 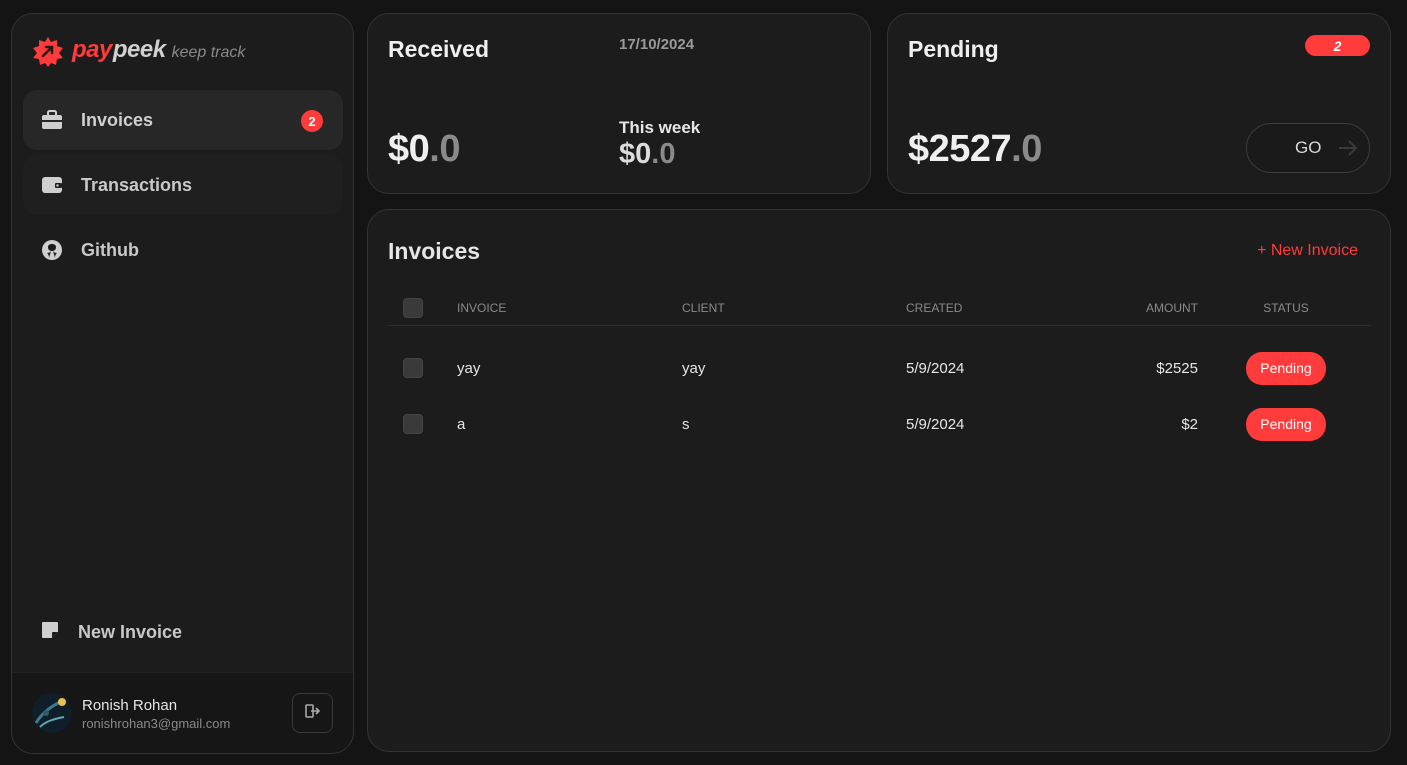 I want to click on column-status: STATUS, so click(x=1286, y=307).